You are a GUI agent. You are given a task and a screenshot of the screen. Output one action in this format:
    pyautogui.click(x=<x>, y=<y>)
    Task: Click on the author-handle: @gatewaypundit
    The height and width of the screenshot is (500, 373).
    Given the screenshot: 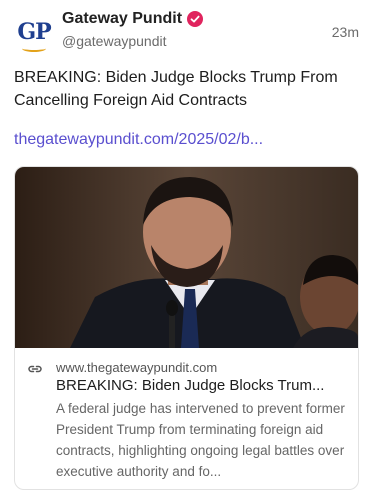 What is the action you would take?
    pyautogui.click(x=114, y=41)
    